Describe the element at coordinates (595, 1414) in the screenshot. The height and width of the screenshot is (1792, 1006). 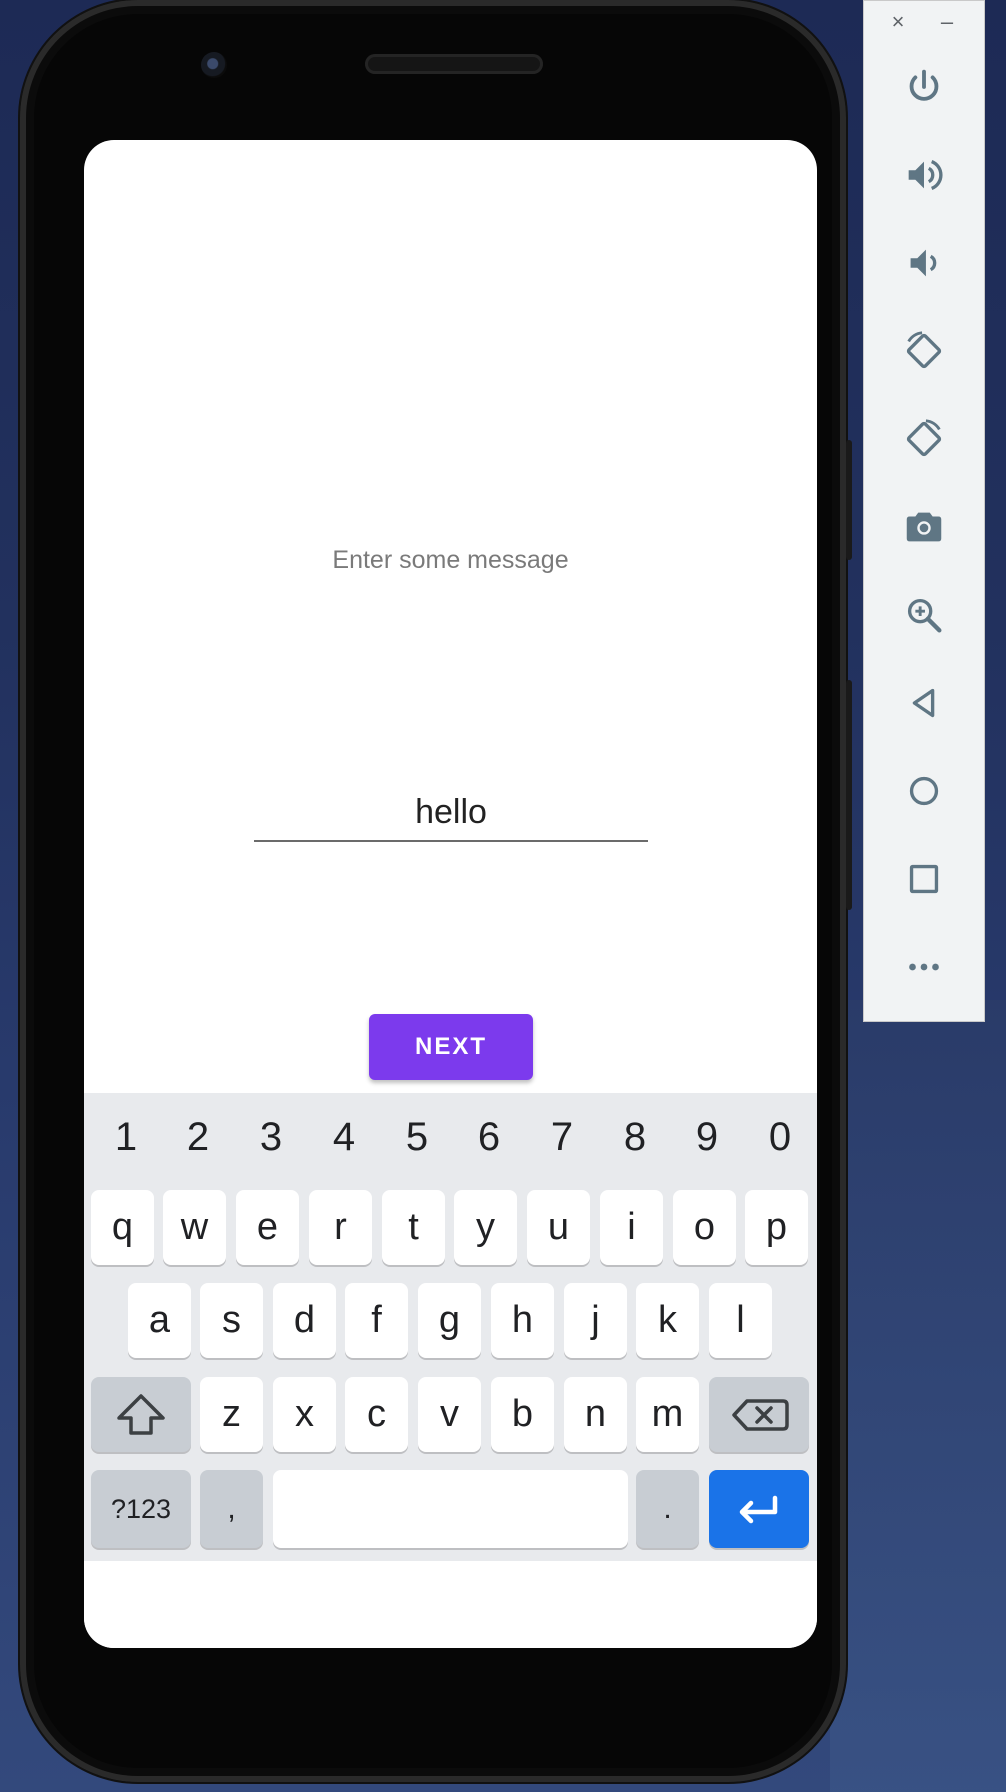
I see `key-n: n` at that location.